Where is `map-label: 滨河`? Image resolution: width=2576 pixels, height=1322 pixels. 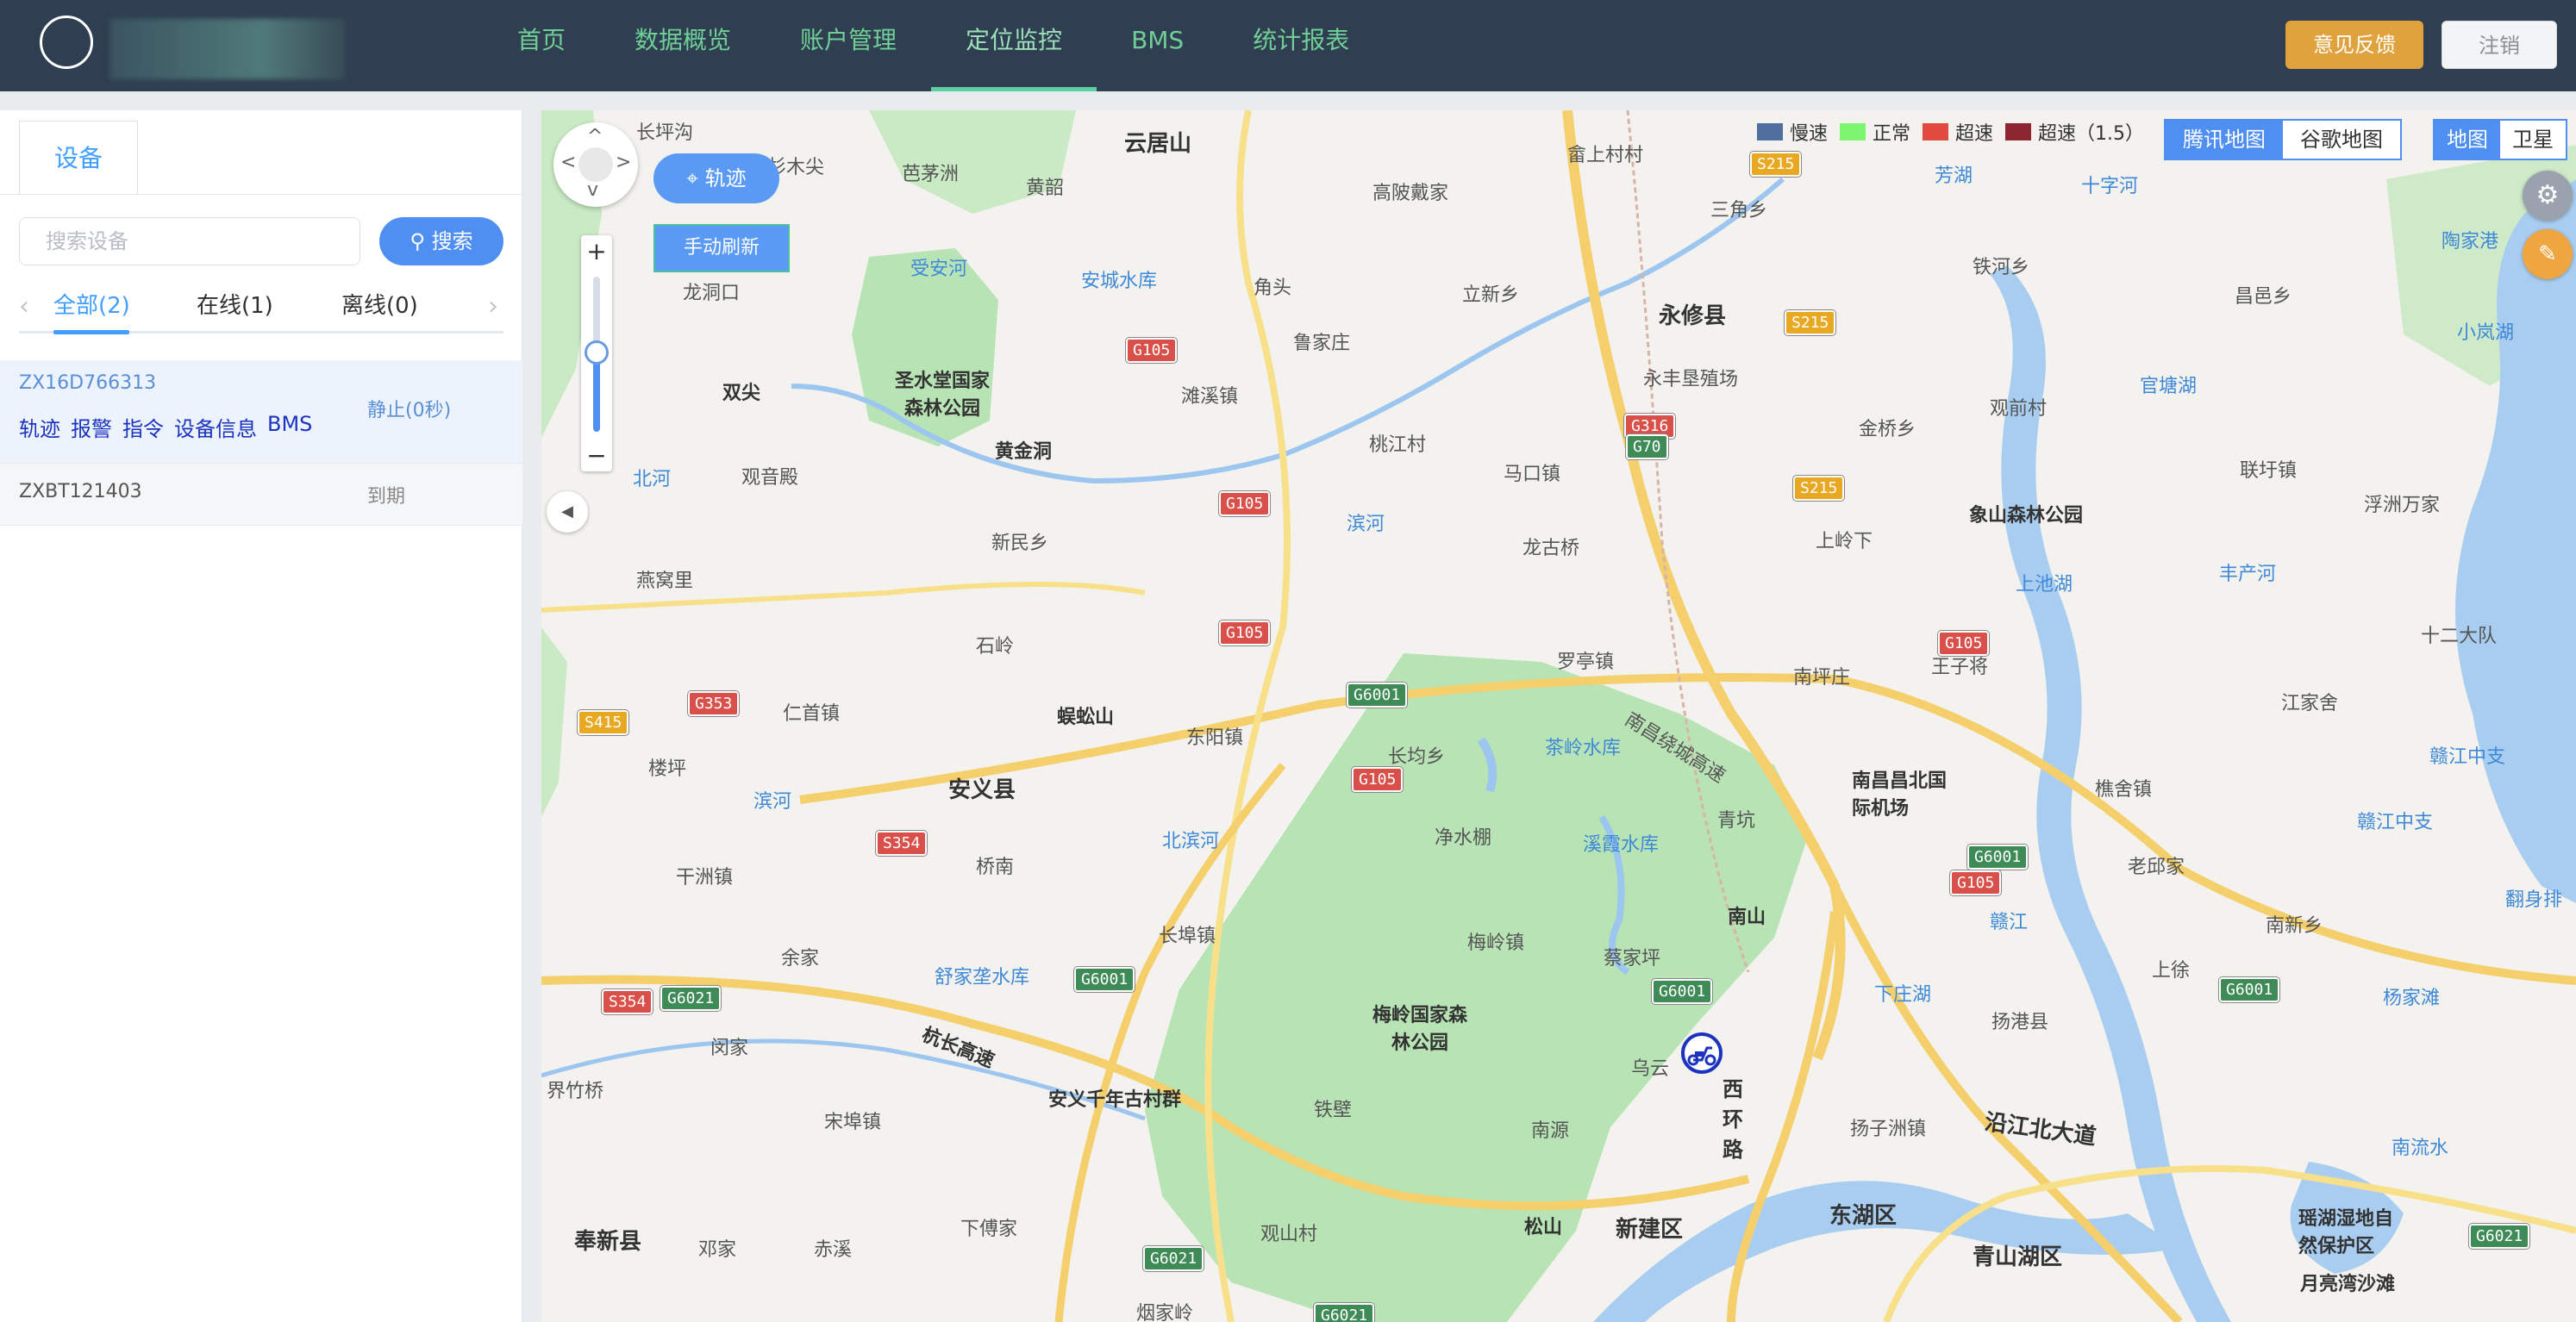
map-label: 滨河 is located at coordinates (772, 802).